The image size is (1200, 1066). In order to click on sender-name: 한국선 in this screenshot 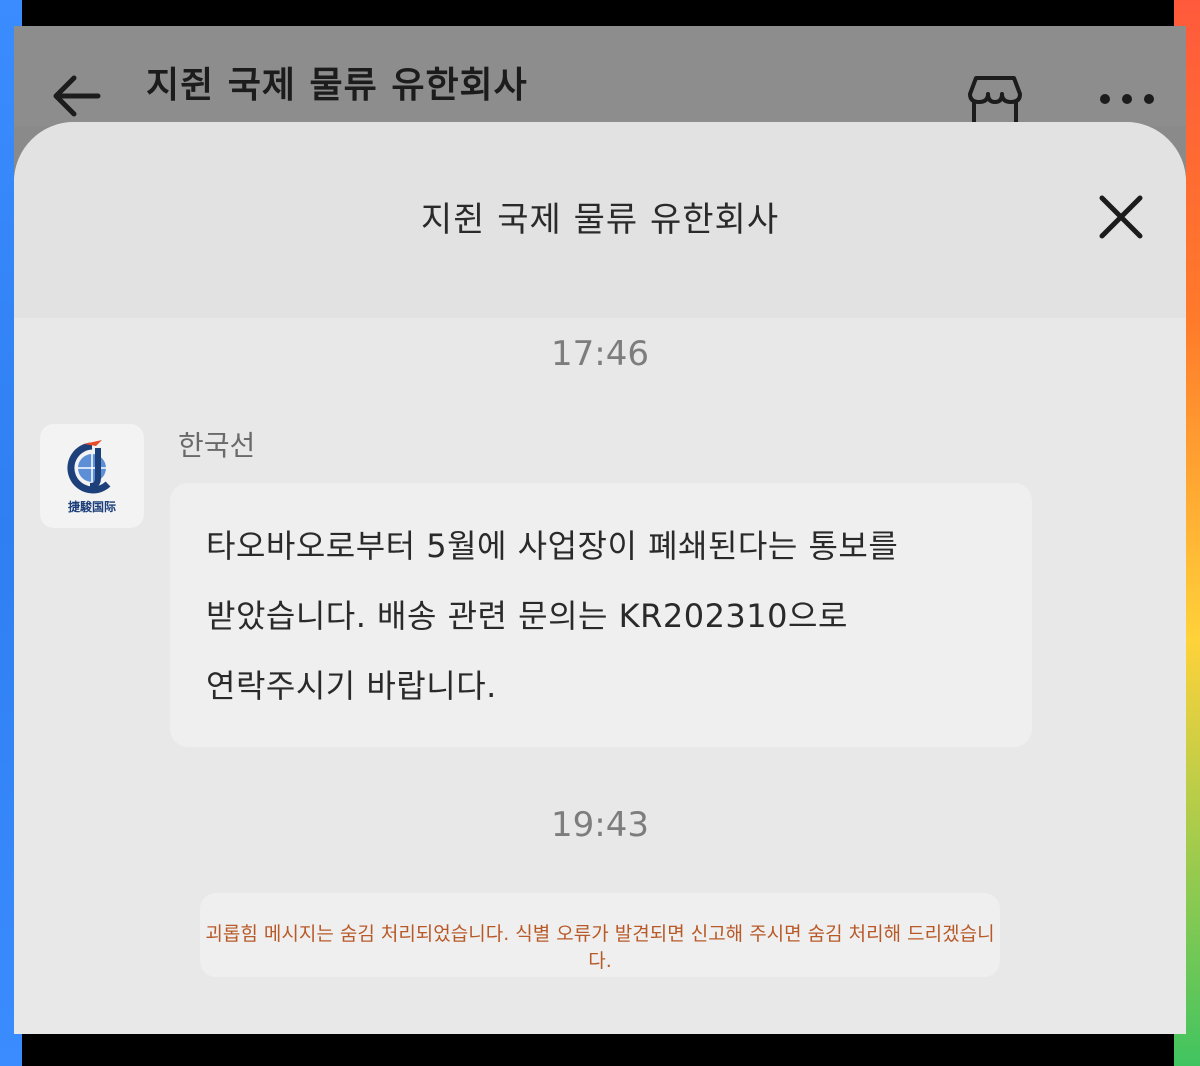, I will do `click(217, 445)`.